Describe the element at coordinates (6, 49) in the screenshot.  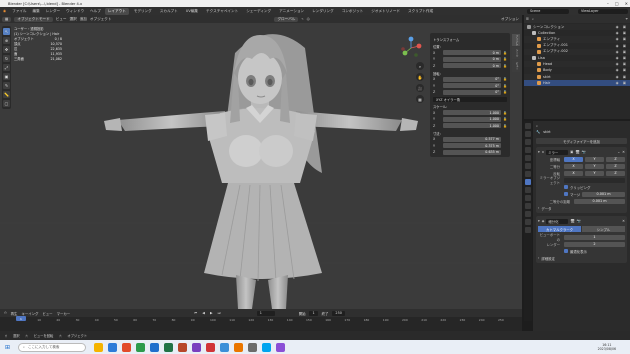
I see `move-tool-icon: ✥` at that location.